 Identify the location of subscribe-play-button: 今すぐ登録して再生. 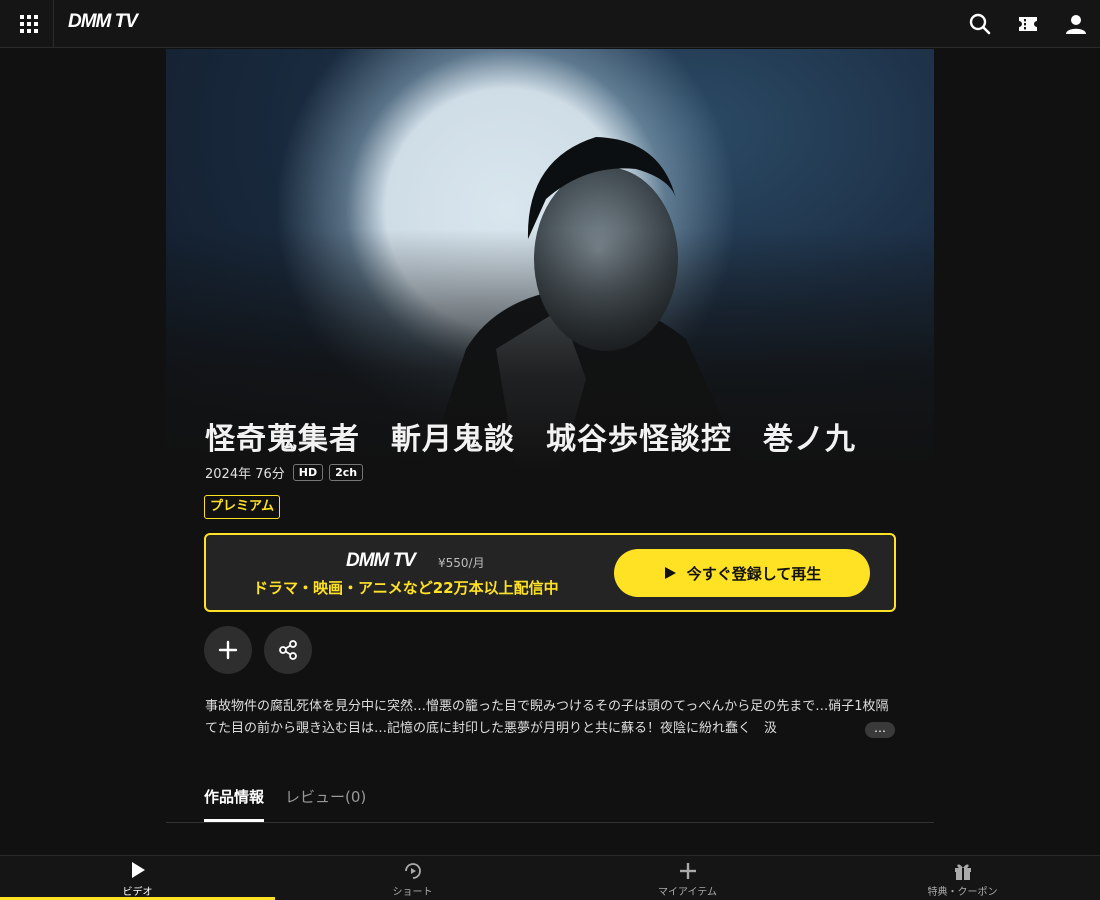
(742, 573).